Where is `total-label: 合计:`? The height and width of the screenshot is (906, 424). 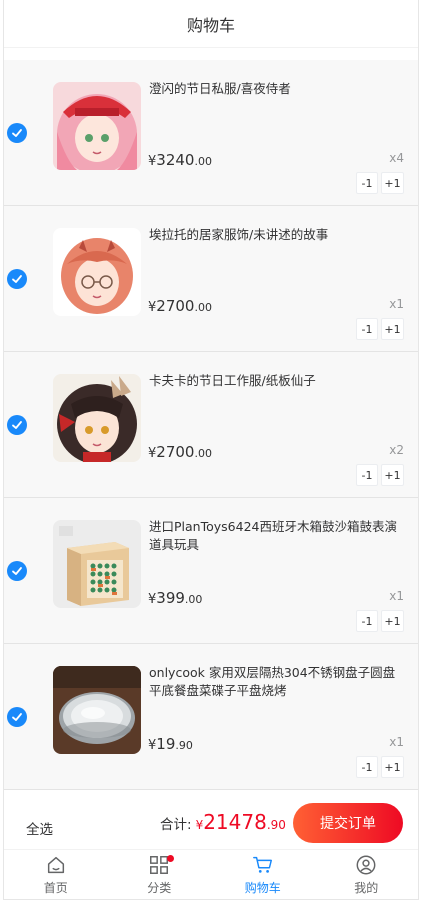 total-label: 合计: is located at coordinates (176, 825).